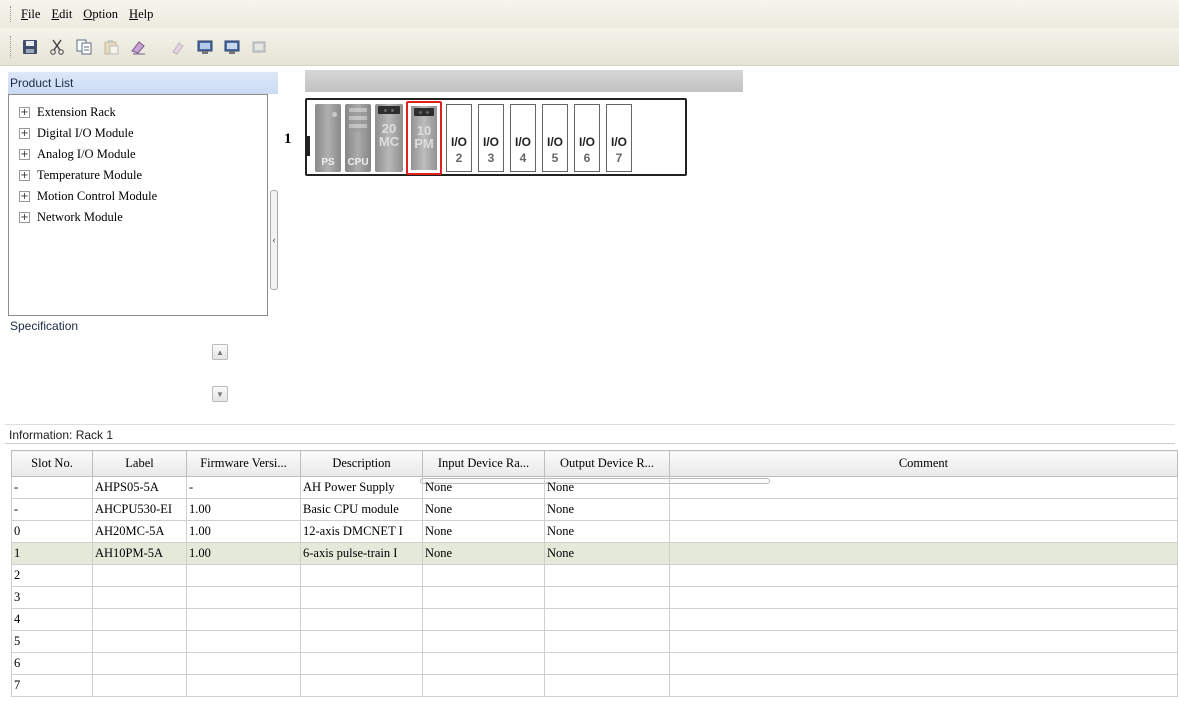  I want to click on module-20mc: 20 MC, so click(389, 138).